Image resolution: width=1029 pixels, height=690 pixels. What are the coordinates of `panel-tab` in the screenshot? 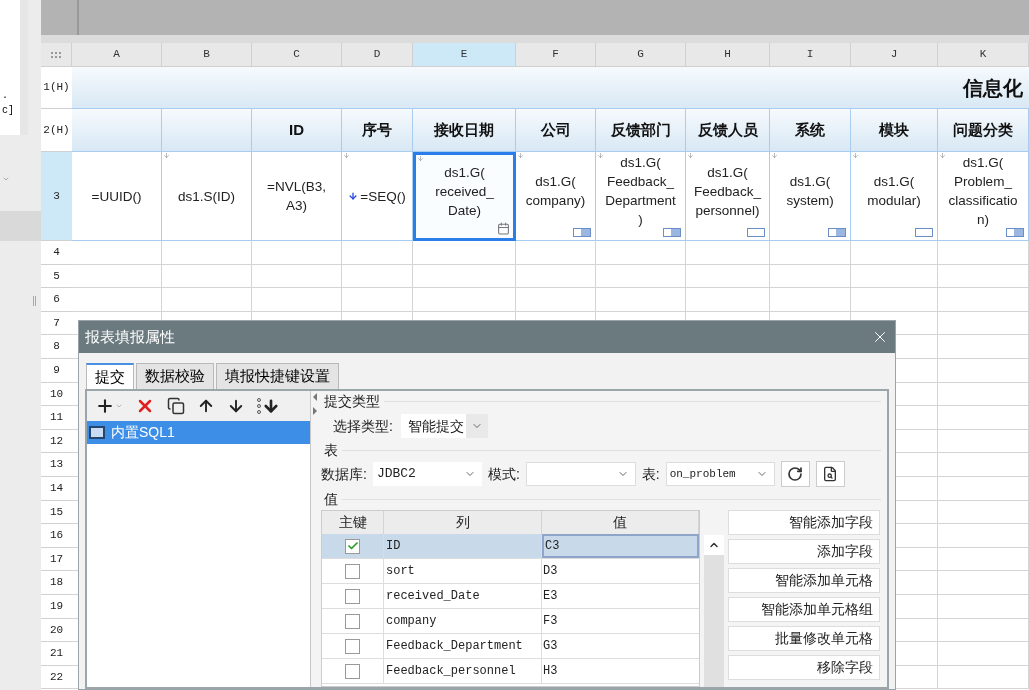 It's located at (20, 226).